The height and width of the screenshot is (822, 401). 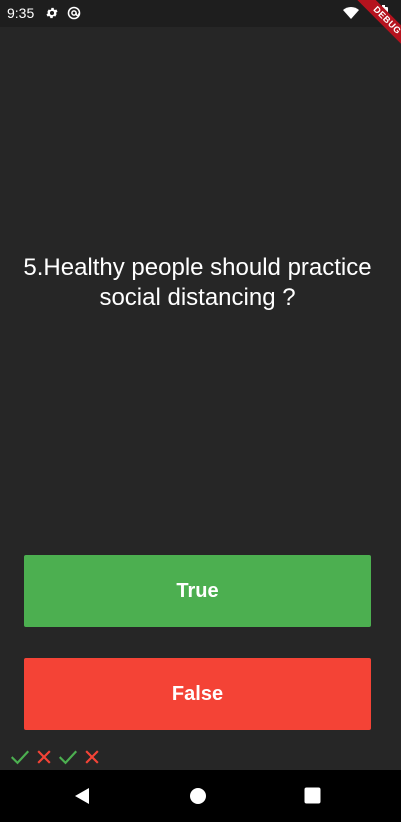 I want to click on home-icon, so click(x=198, y=796).